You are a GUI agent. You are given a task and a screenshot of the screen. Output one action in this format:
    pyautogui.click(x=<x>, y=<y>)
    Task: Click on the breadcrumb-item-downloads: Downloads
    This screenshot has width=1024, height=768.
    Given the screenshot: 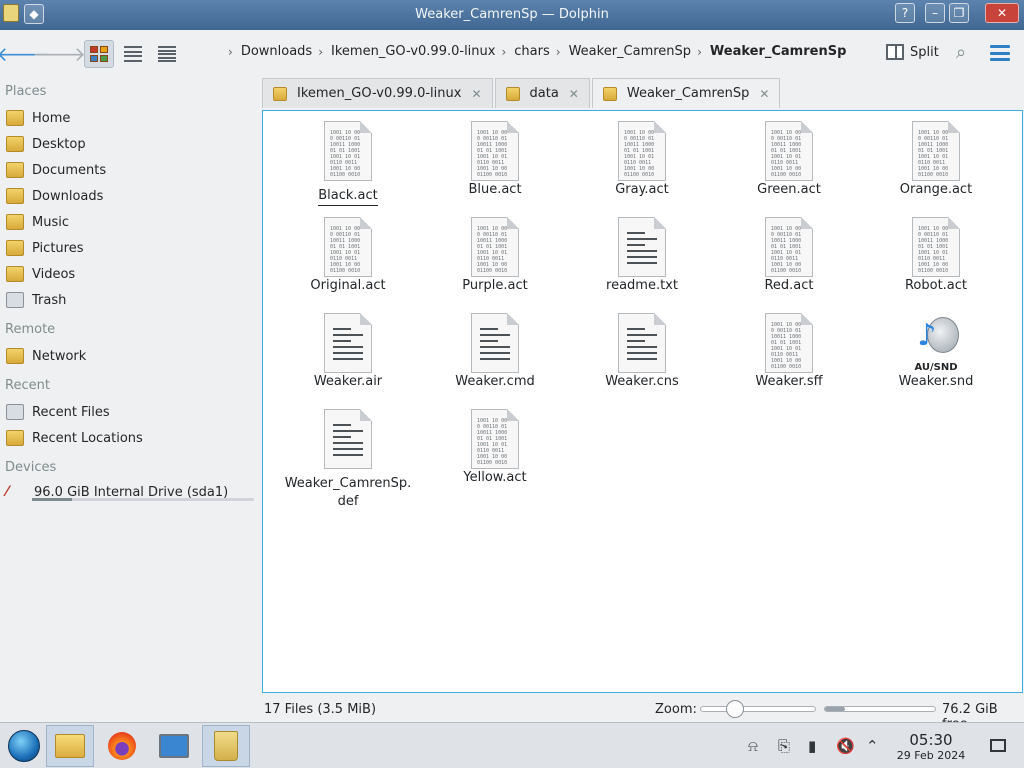 What is the action you would take?
    pyautogui.click(x=276, y=51)
    